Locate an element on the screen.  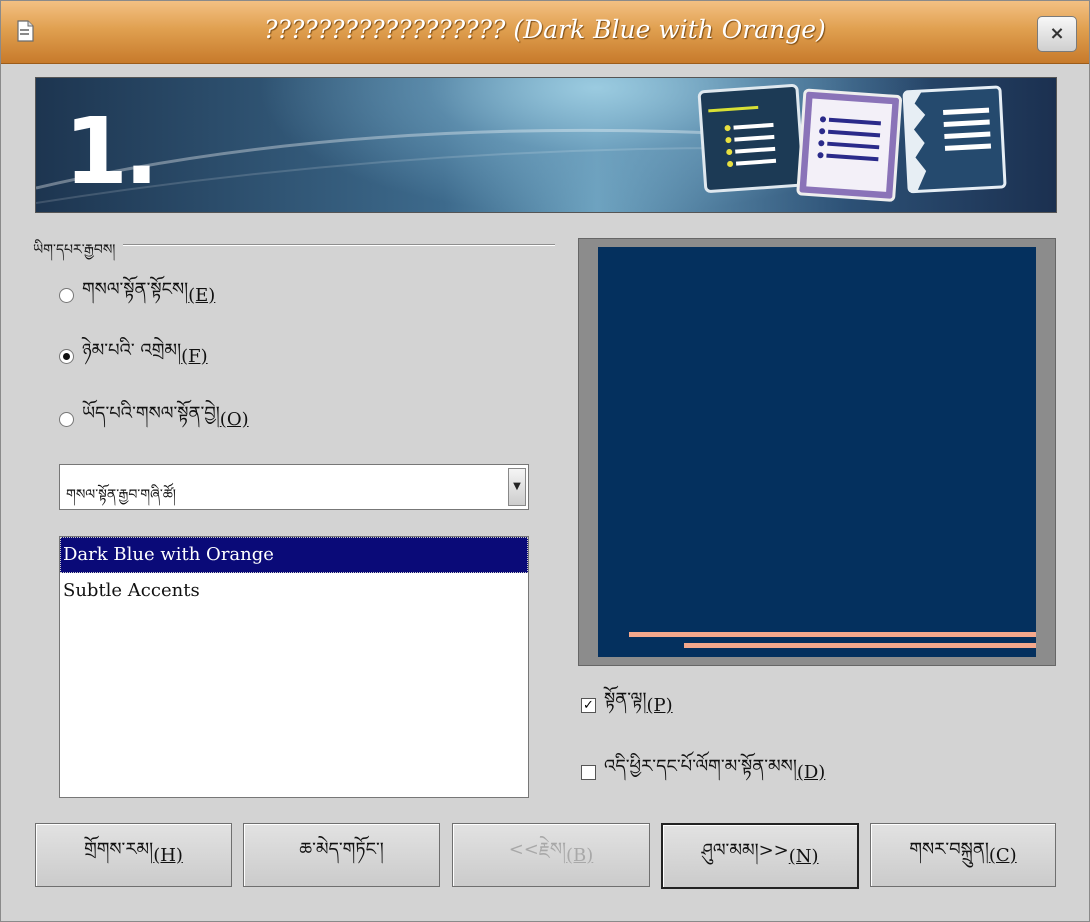
button-mnemonic: (B) is located at coordinates (580, 855).